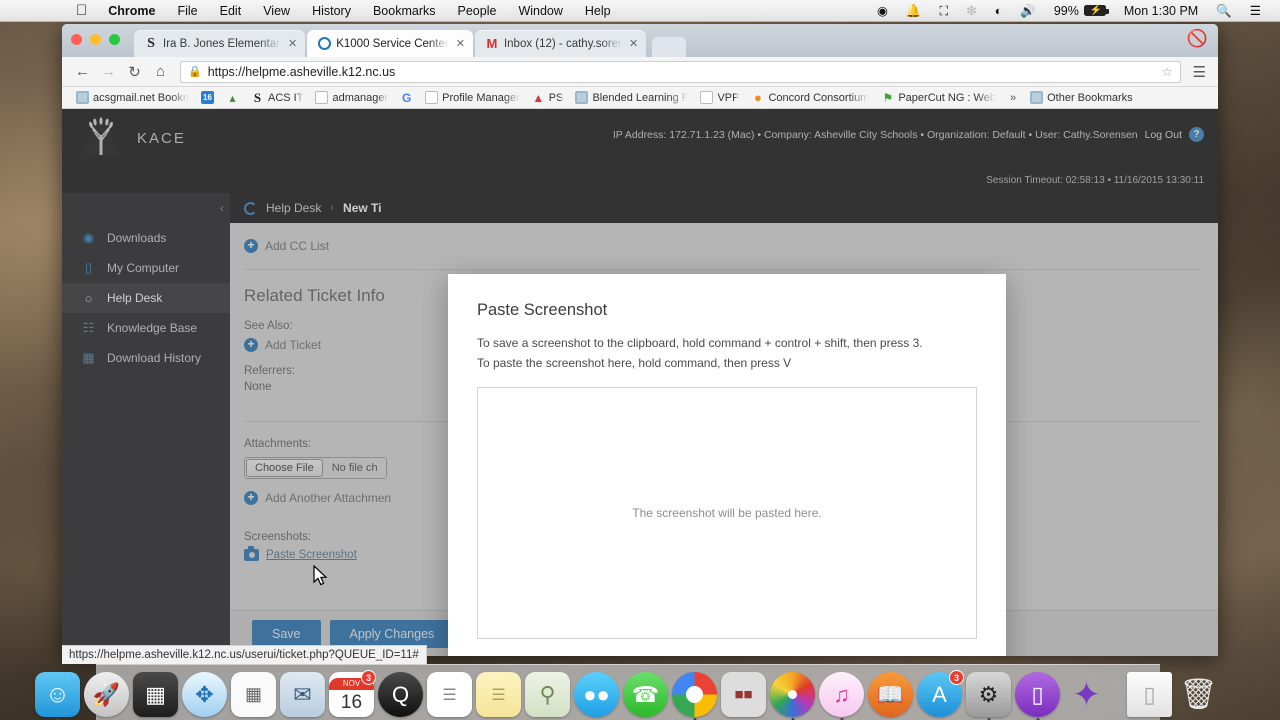  Describe the element at coordinates (645, 694) in the screenshot. I see `dock-item-facetime: ☎` at that location.